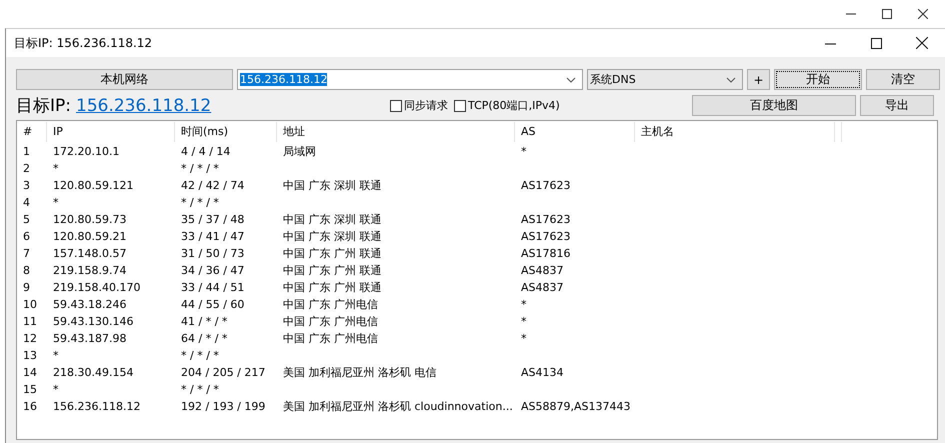 Image resolution: width=945 pixels, height=443 pixels. I want to click on target-label: 目标IP:, so click(43, 106).